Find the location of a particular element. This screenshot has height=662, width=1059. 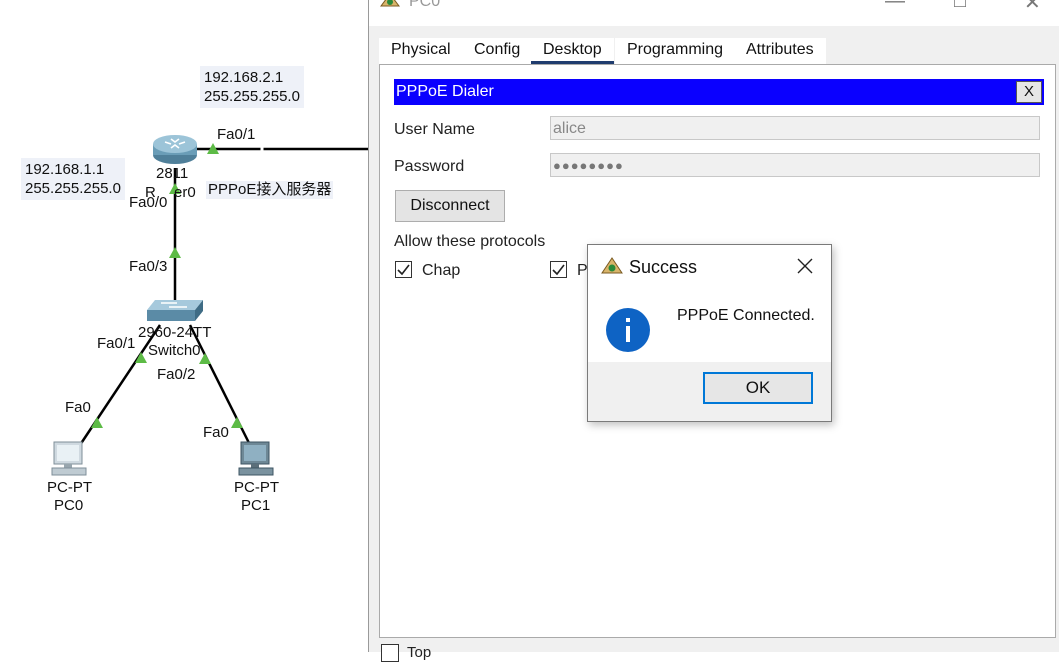

router-model: 2811 is located at coordinates (172, 173).